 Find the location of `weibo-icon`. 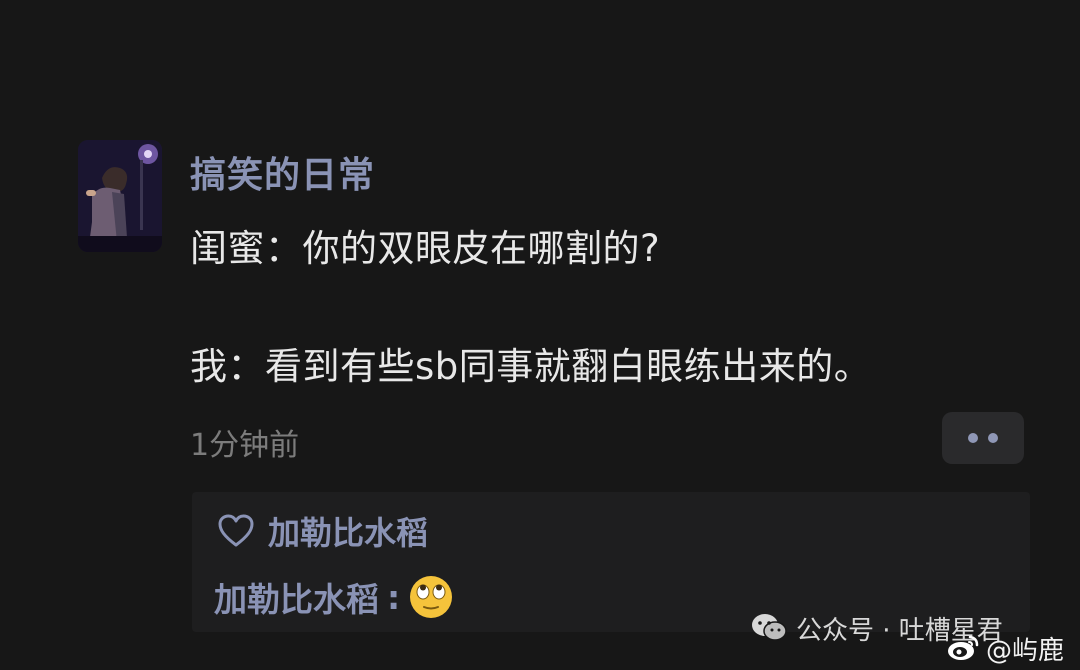

weibo-icon is located at coordinates (963, 647).